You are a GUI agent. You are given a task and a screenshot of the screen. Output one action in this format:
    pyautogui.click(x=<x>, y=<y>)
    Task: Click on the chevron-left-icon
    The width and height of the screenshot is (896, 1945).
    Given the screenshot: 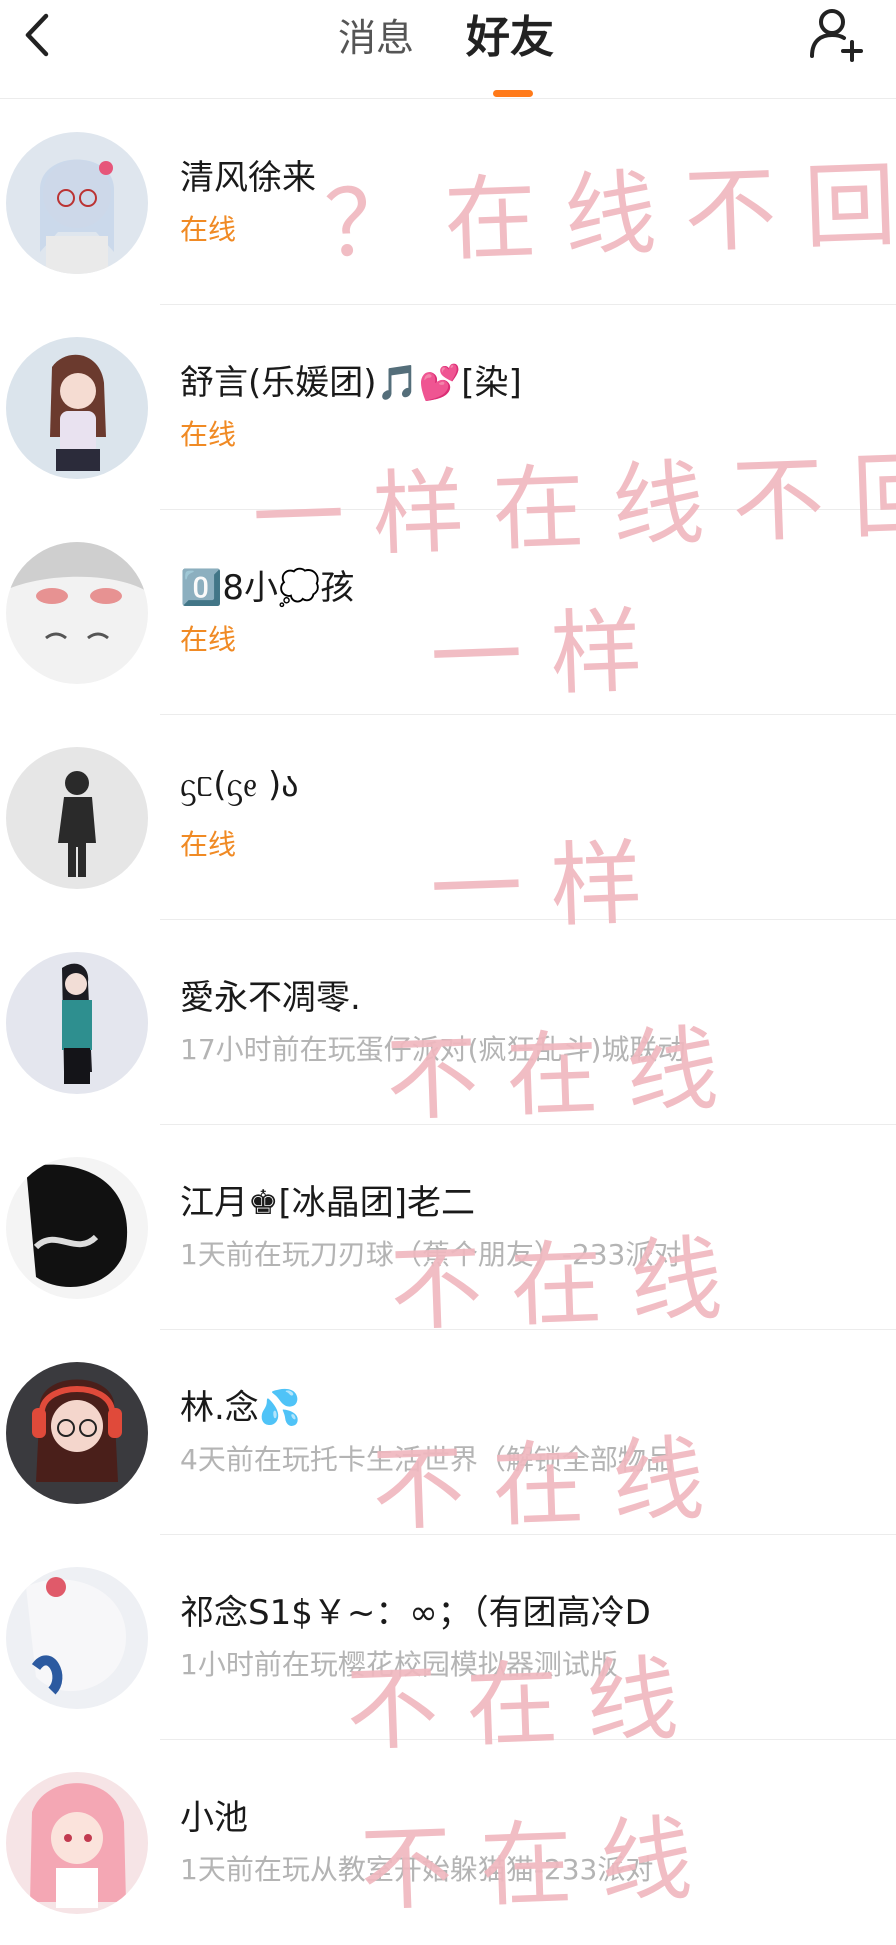 What is the action you would take?
    pyautogui.click(x=37, y=35)
    